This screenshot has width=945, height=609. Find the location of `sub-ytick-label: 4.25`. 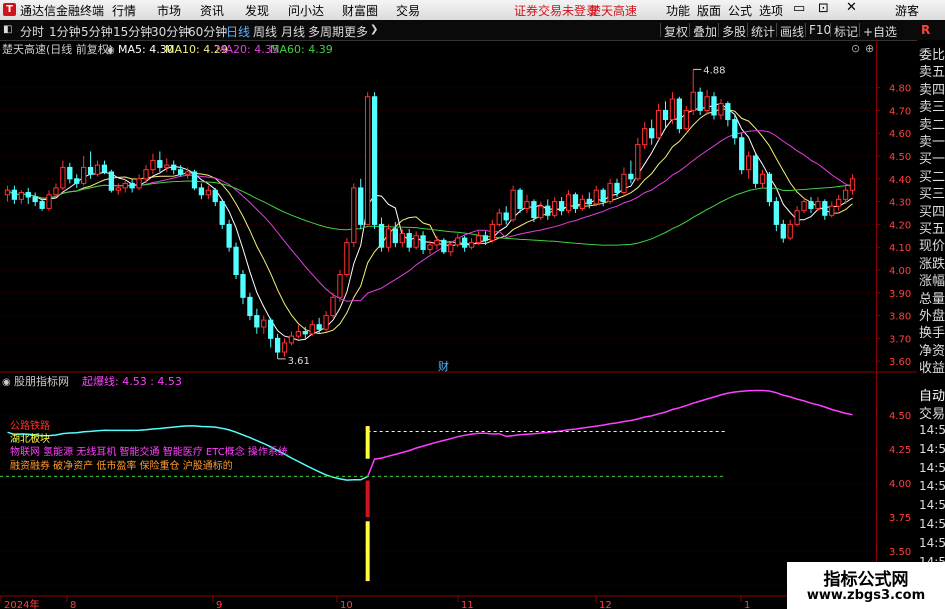

sub-ytick-label: 4.25 is located at coordinates (900, 450).